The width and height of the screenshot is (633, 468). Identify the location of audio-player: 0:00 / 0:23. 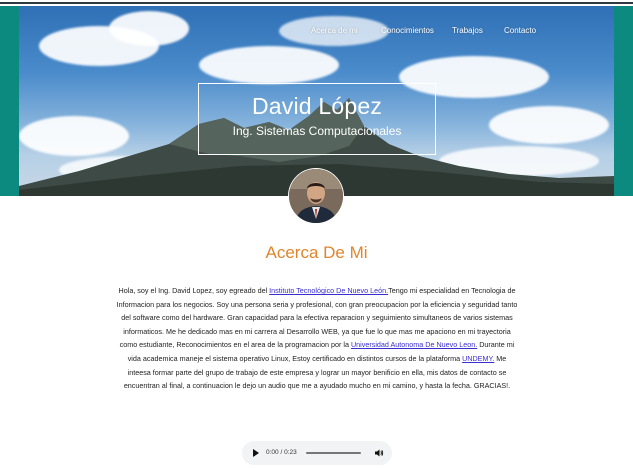
(317, 453).